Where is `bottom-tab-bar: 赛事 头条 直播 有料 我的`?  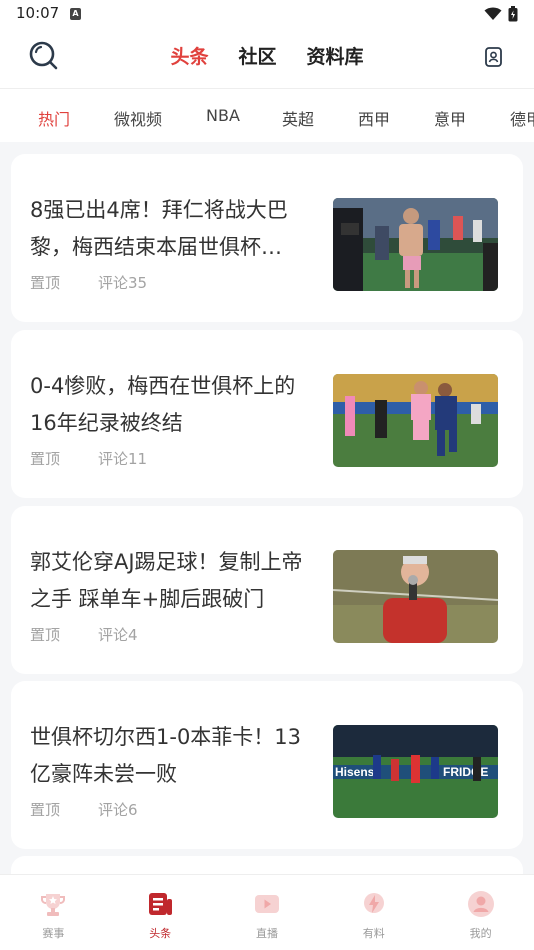
bottom-tab-bar: 赛事 头条 直播 有料 我的 is located at coordinates (267, 912).